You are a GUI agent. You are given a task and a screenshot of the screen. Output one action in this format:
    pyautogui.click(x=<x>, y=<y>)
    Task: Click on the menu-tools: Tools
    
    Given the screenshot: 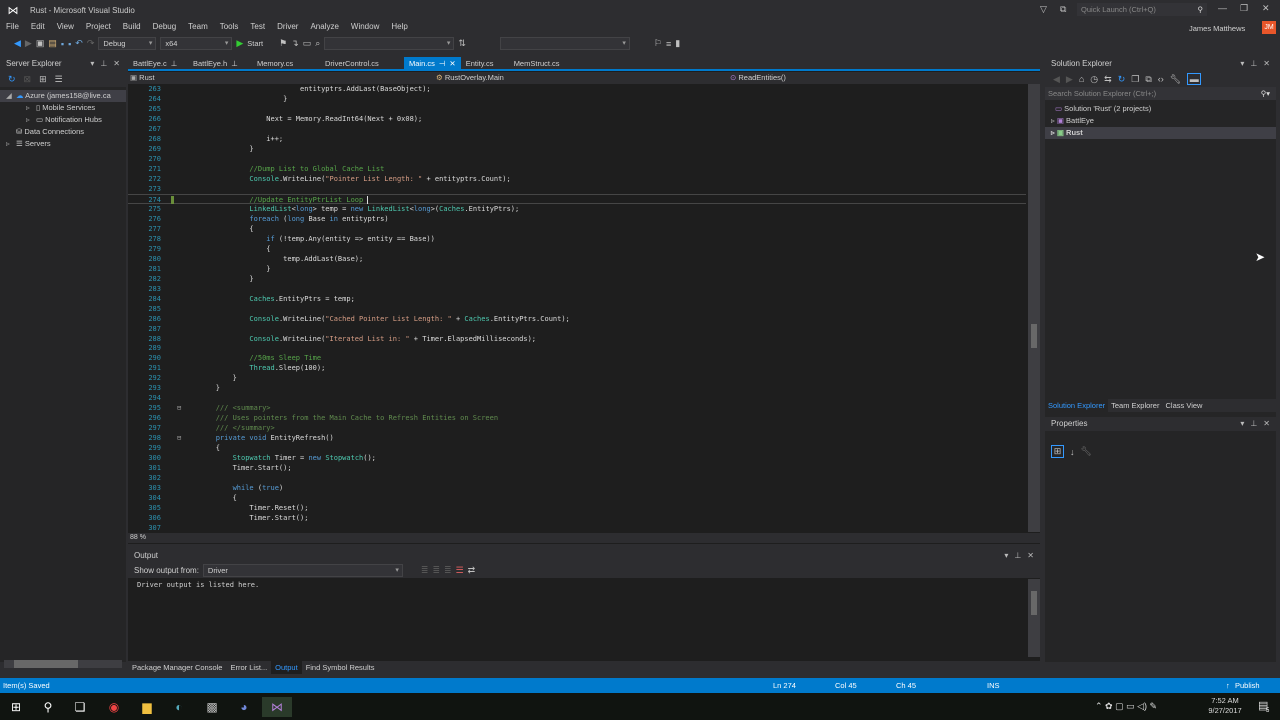 What is the action you would take?
    pyautogui.click(x=229, y=27)
    